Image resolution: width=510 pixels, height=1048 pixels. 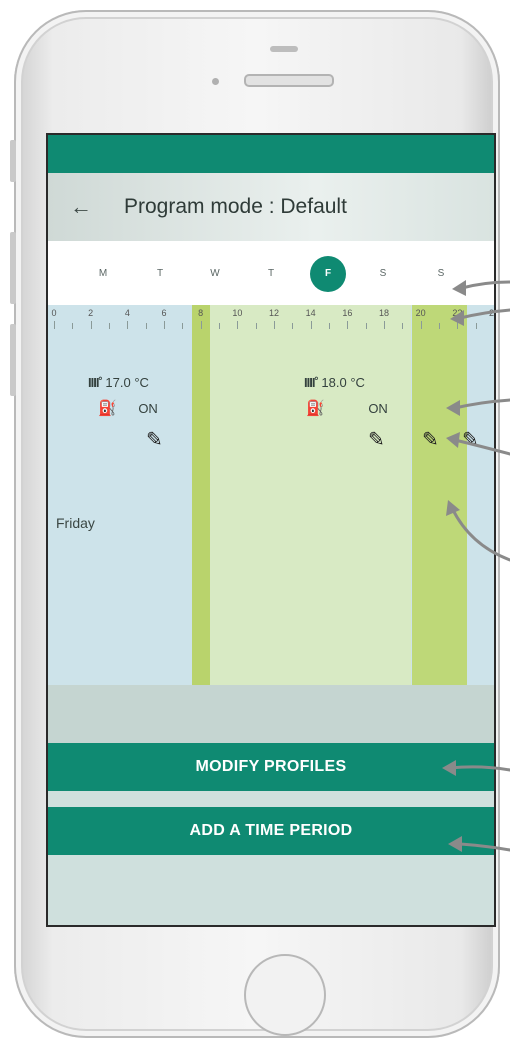 I want to click on add-time-period-button: ADD A TIME PERIOD, so click(x=271, y=831).